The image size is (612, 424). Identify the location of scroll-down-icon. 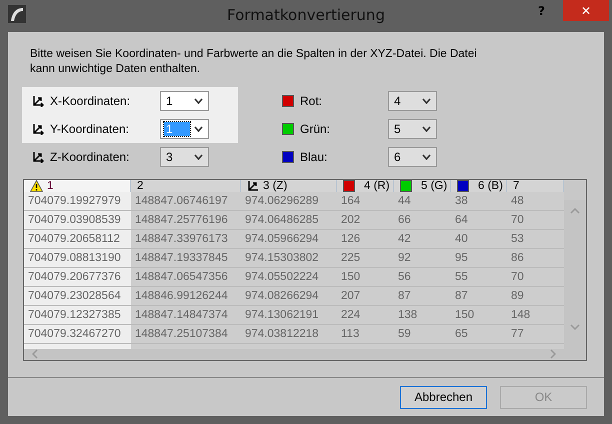
(575, 327).